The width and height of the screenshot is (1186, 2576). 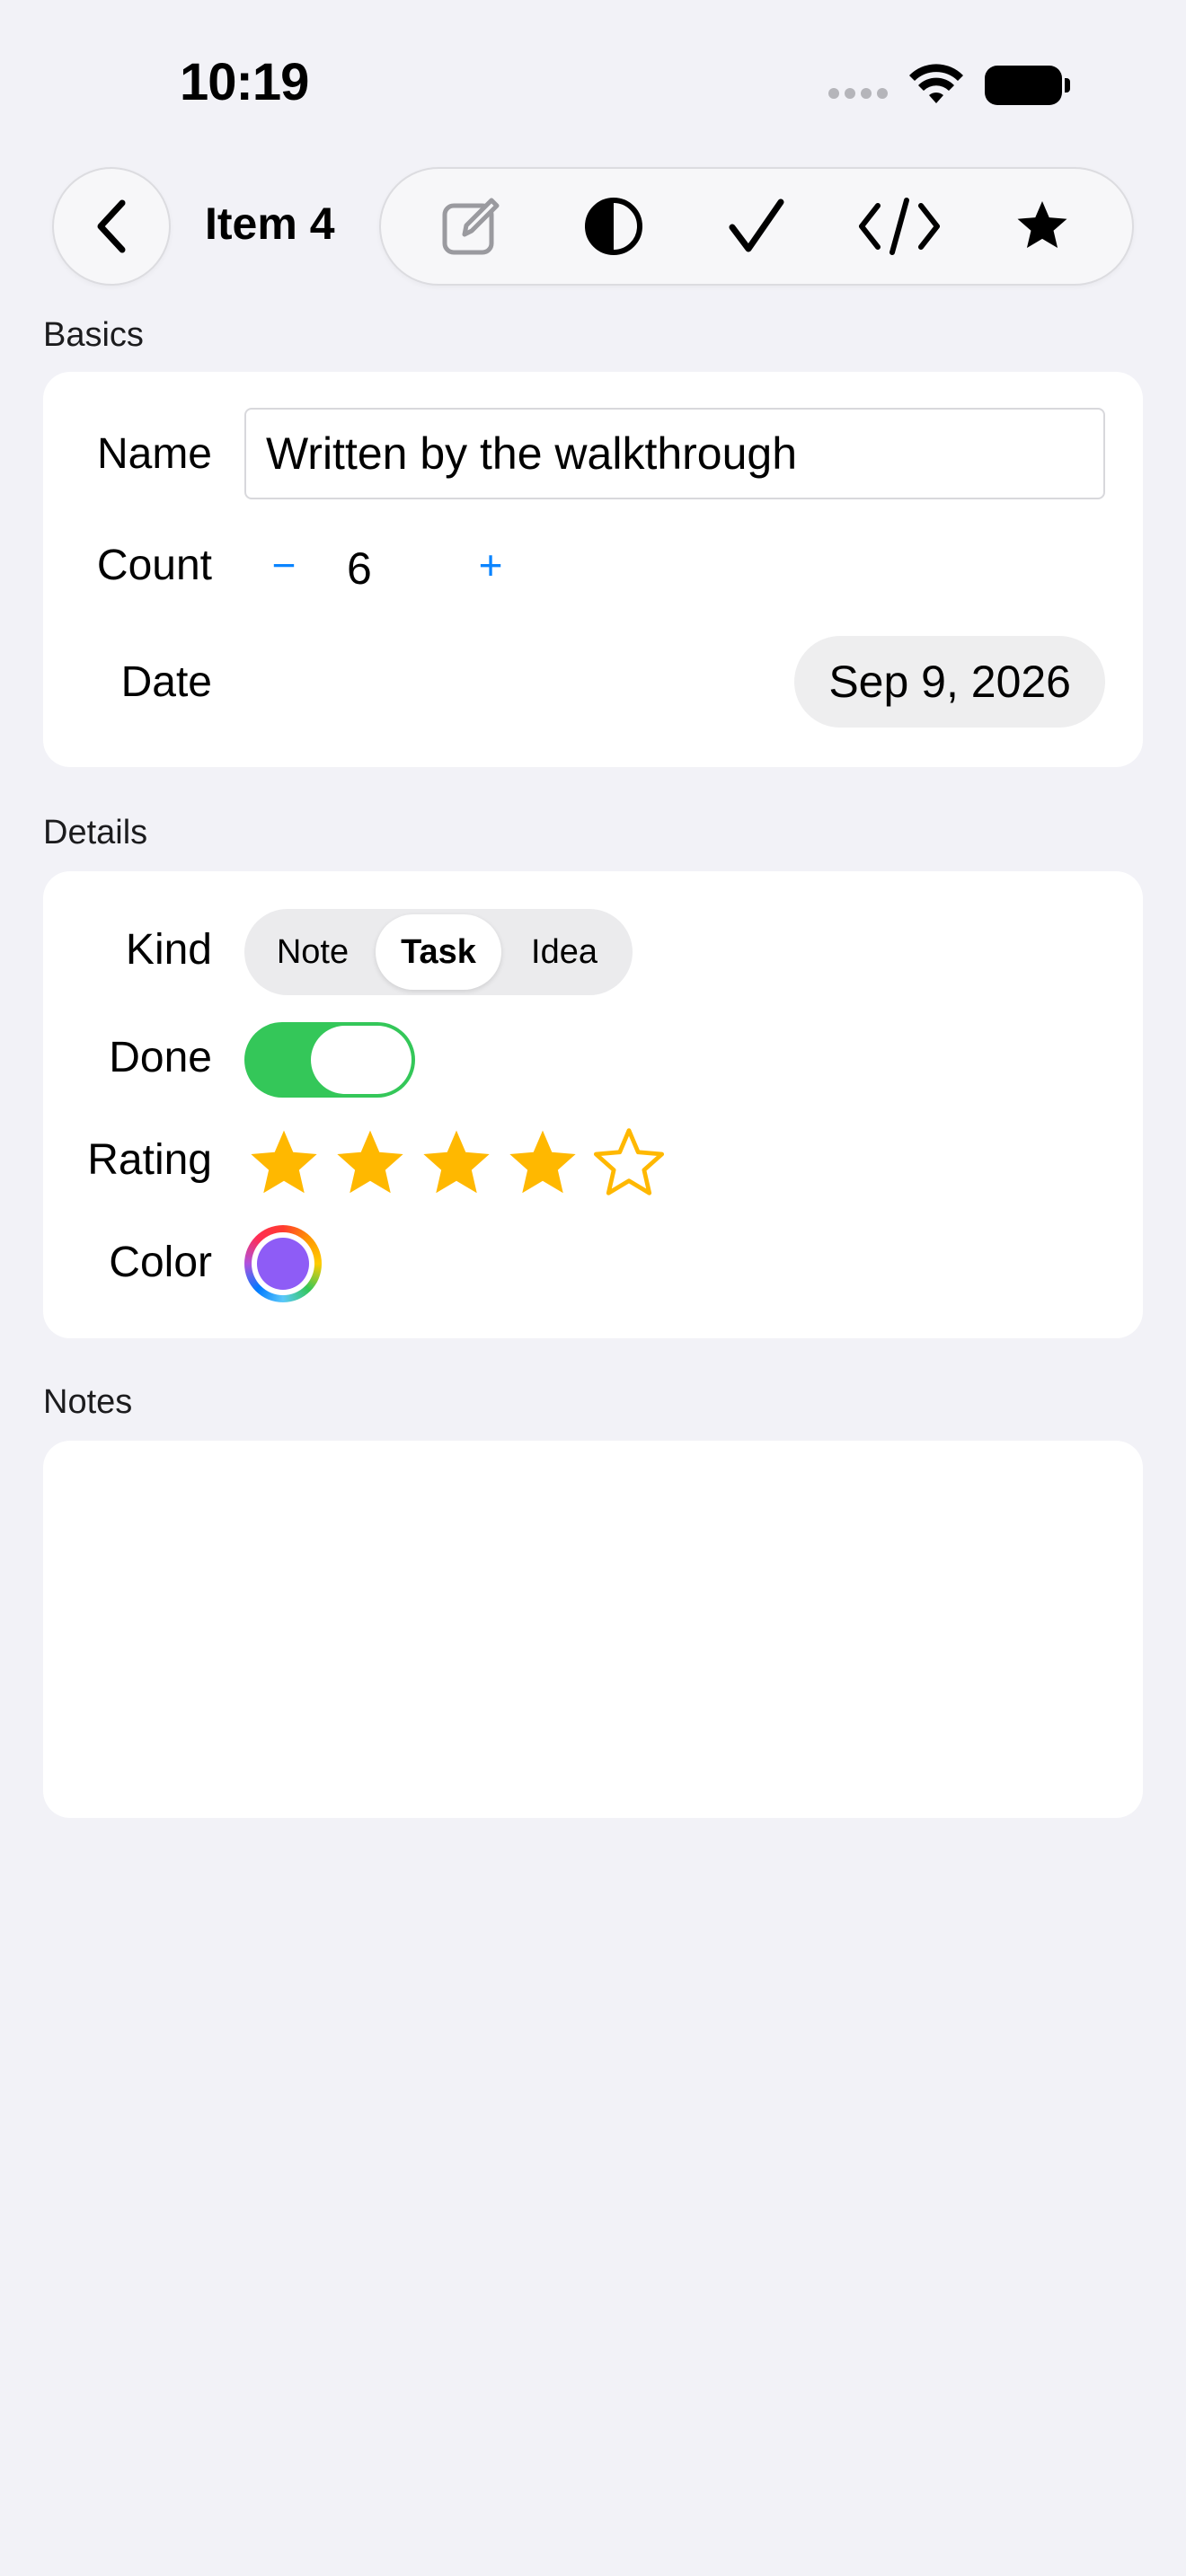 What do you see at coordinates (674, 453) in the screenshot?
I see `name-field: Written by the walkthrough` at bounding box center [674, 453].